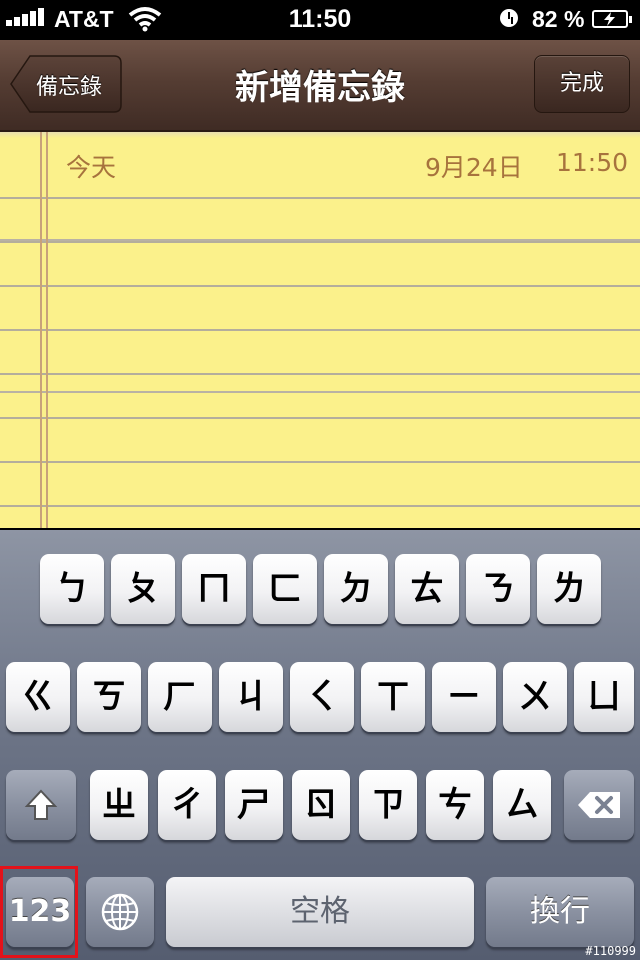  Describe the element at coordinates (251, 697) in the screenshot. I see `key-j: ㄐ` at that location.